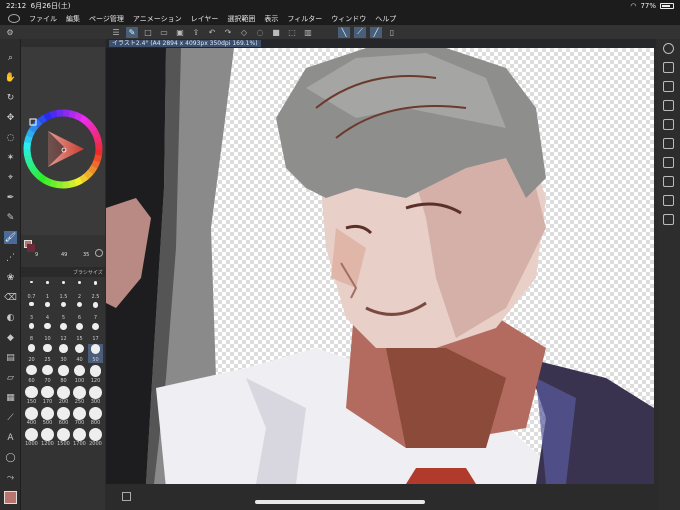 This screenshot has width=680, height=510. Describe the element at coordinates (228, 32) in the screenshot. I see `redo-icon: ↷` at that location.